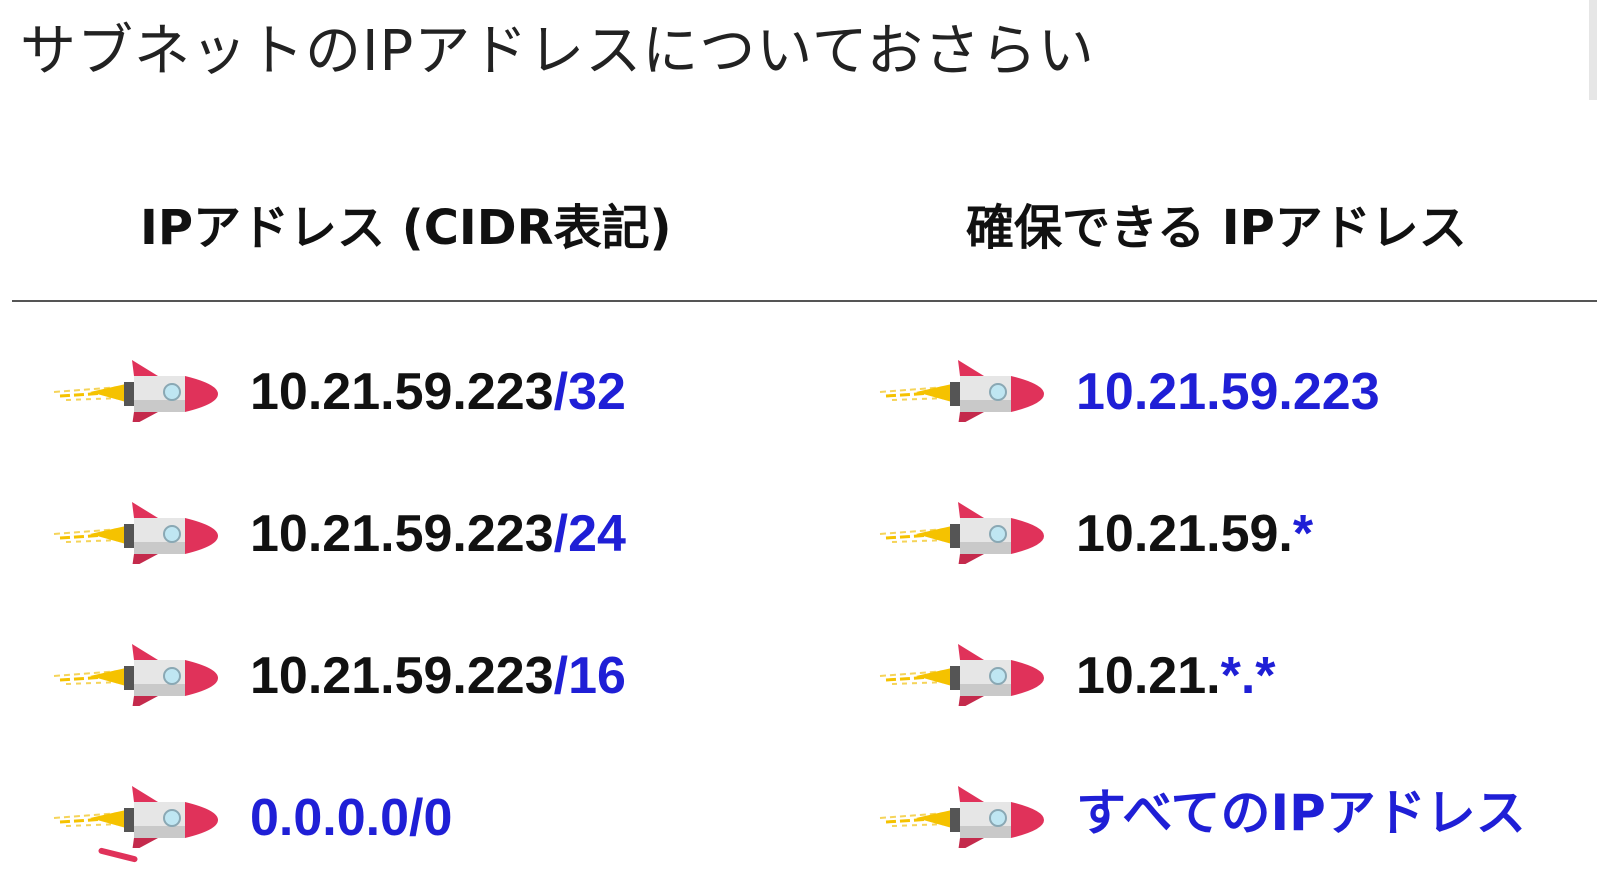  I want to click on cidr-row-4: 0.0.0.0/0, so click(351, 818).